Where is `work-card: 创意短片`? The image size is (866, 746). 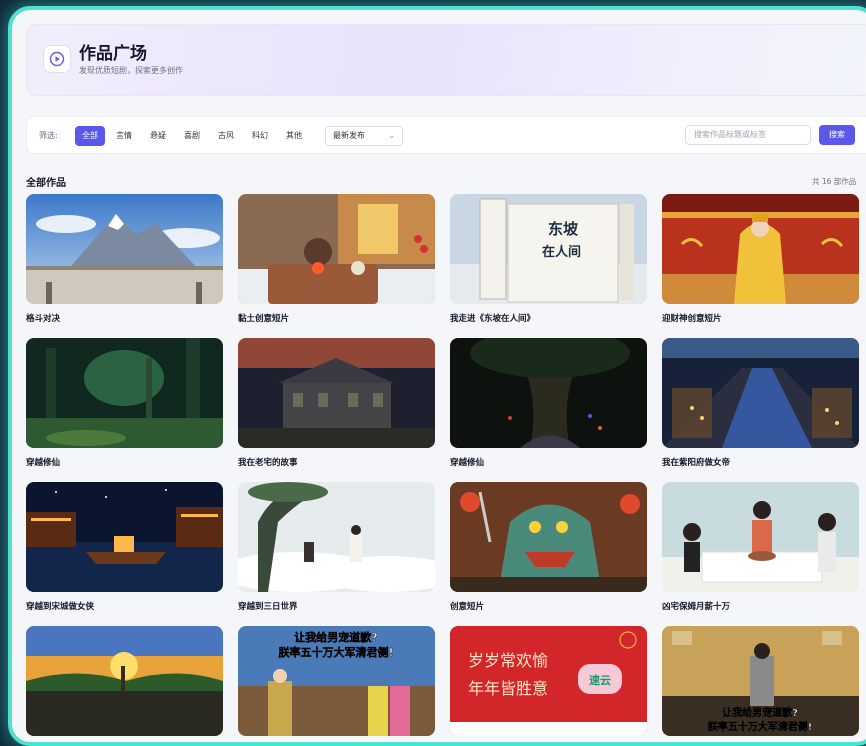 work-card: 创意短片 is located at coordinates (548, 547).